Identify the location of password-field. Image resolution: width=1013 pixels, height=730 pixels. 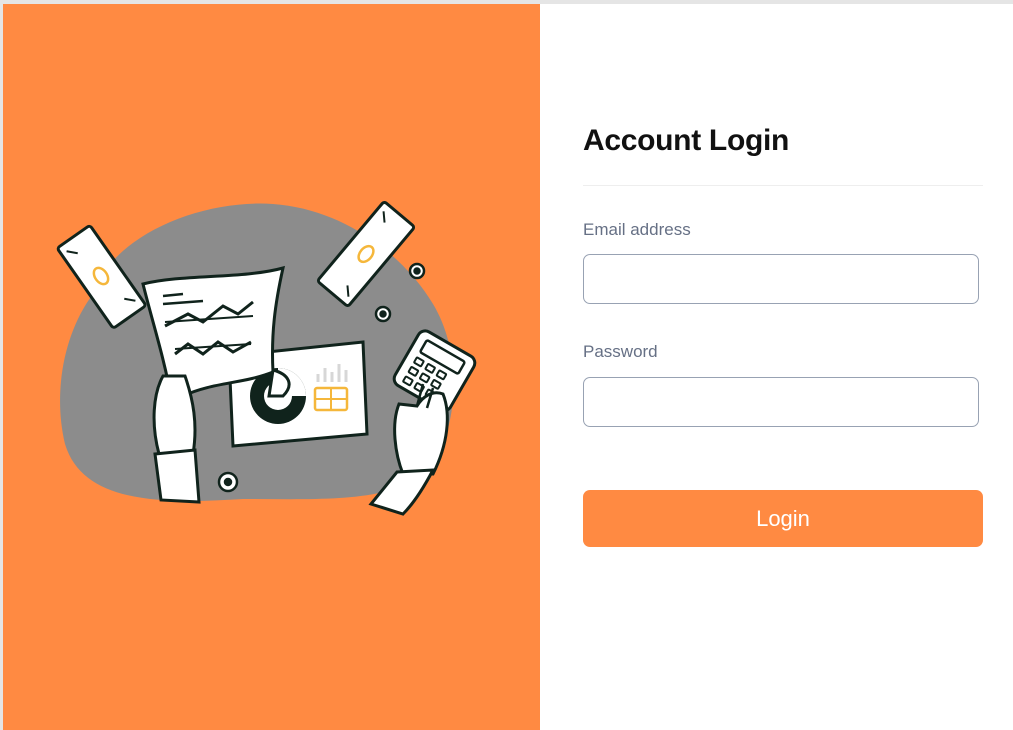
(781, 402).